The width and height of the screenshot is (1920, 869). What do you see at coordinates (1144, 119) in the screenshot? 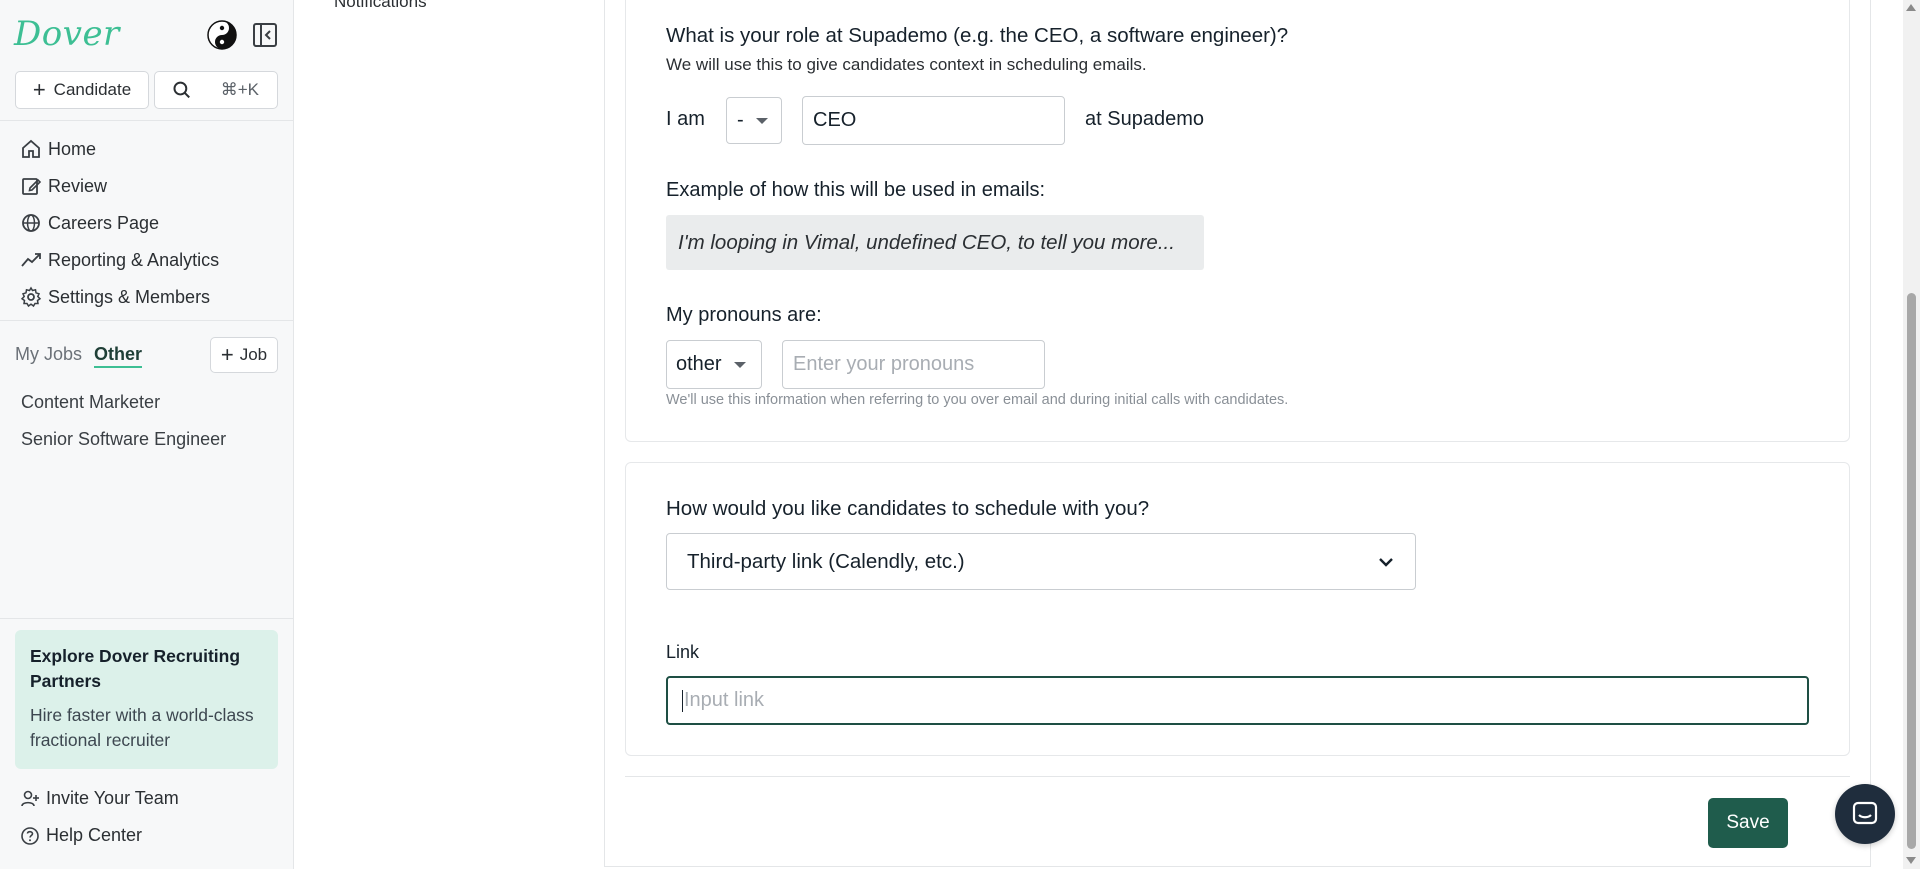
I see `at-company-label: at Supademo` at bounding box center [1144, 119].